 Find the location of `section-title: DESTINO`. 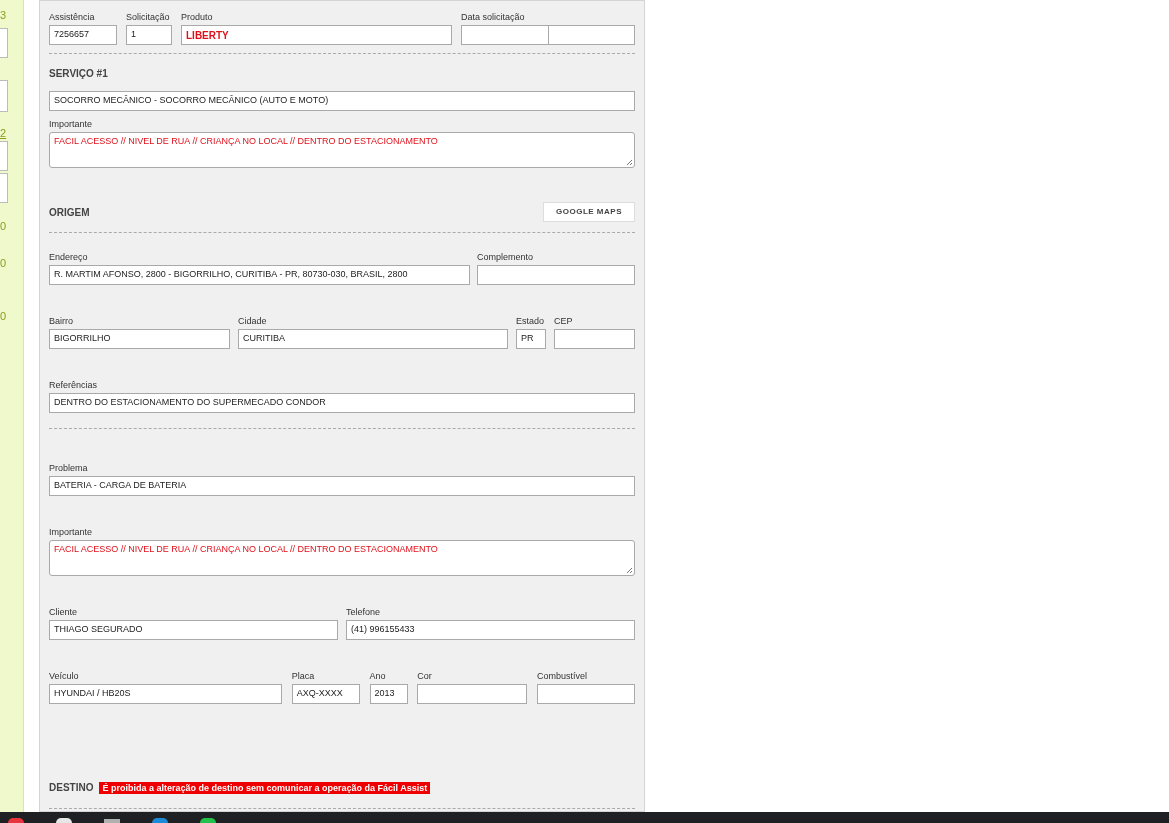

section-title: DESTINO is located at coordinates (71, 788).